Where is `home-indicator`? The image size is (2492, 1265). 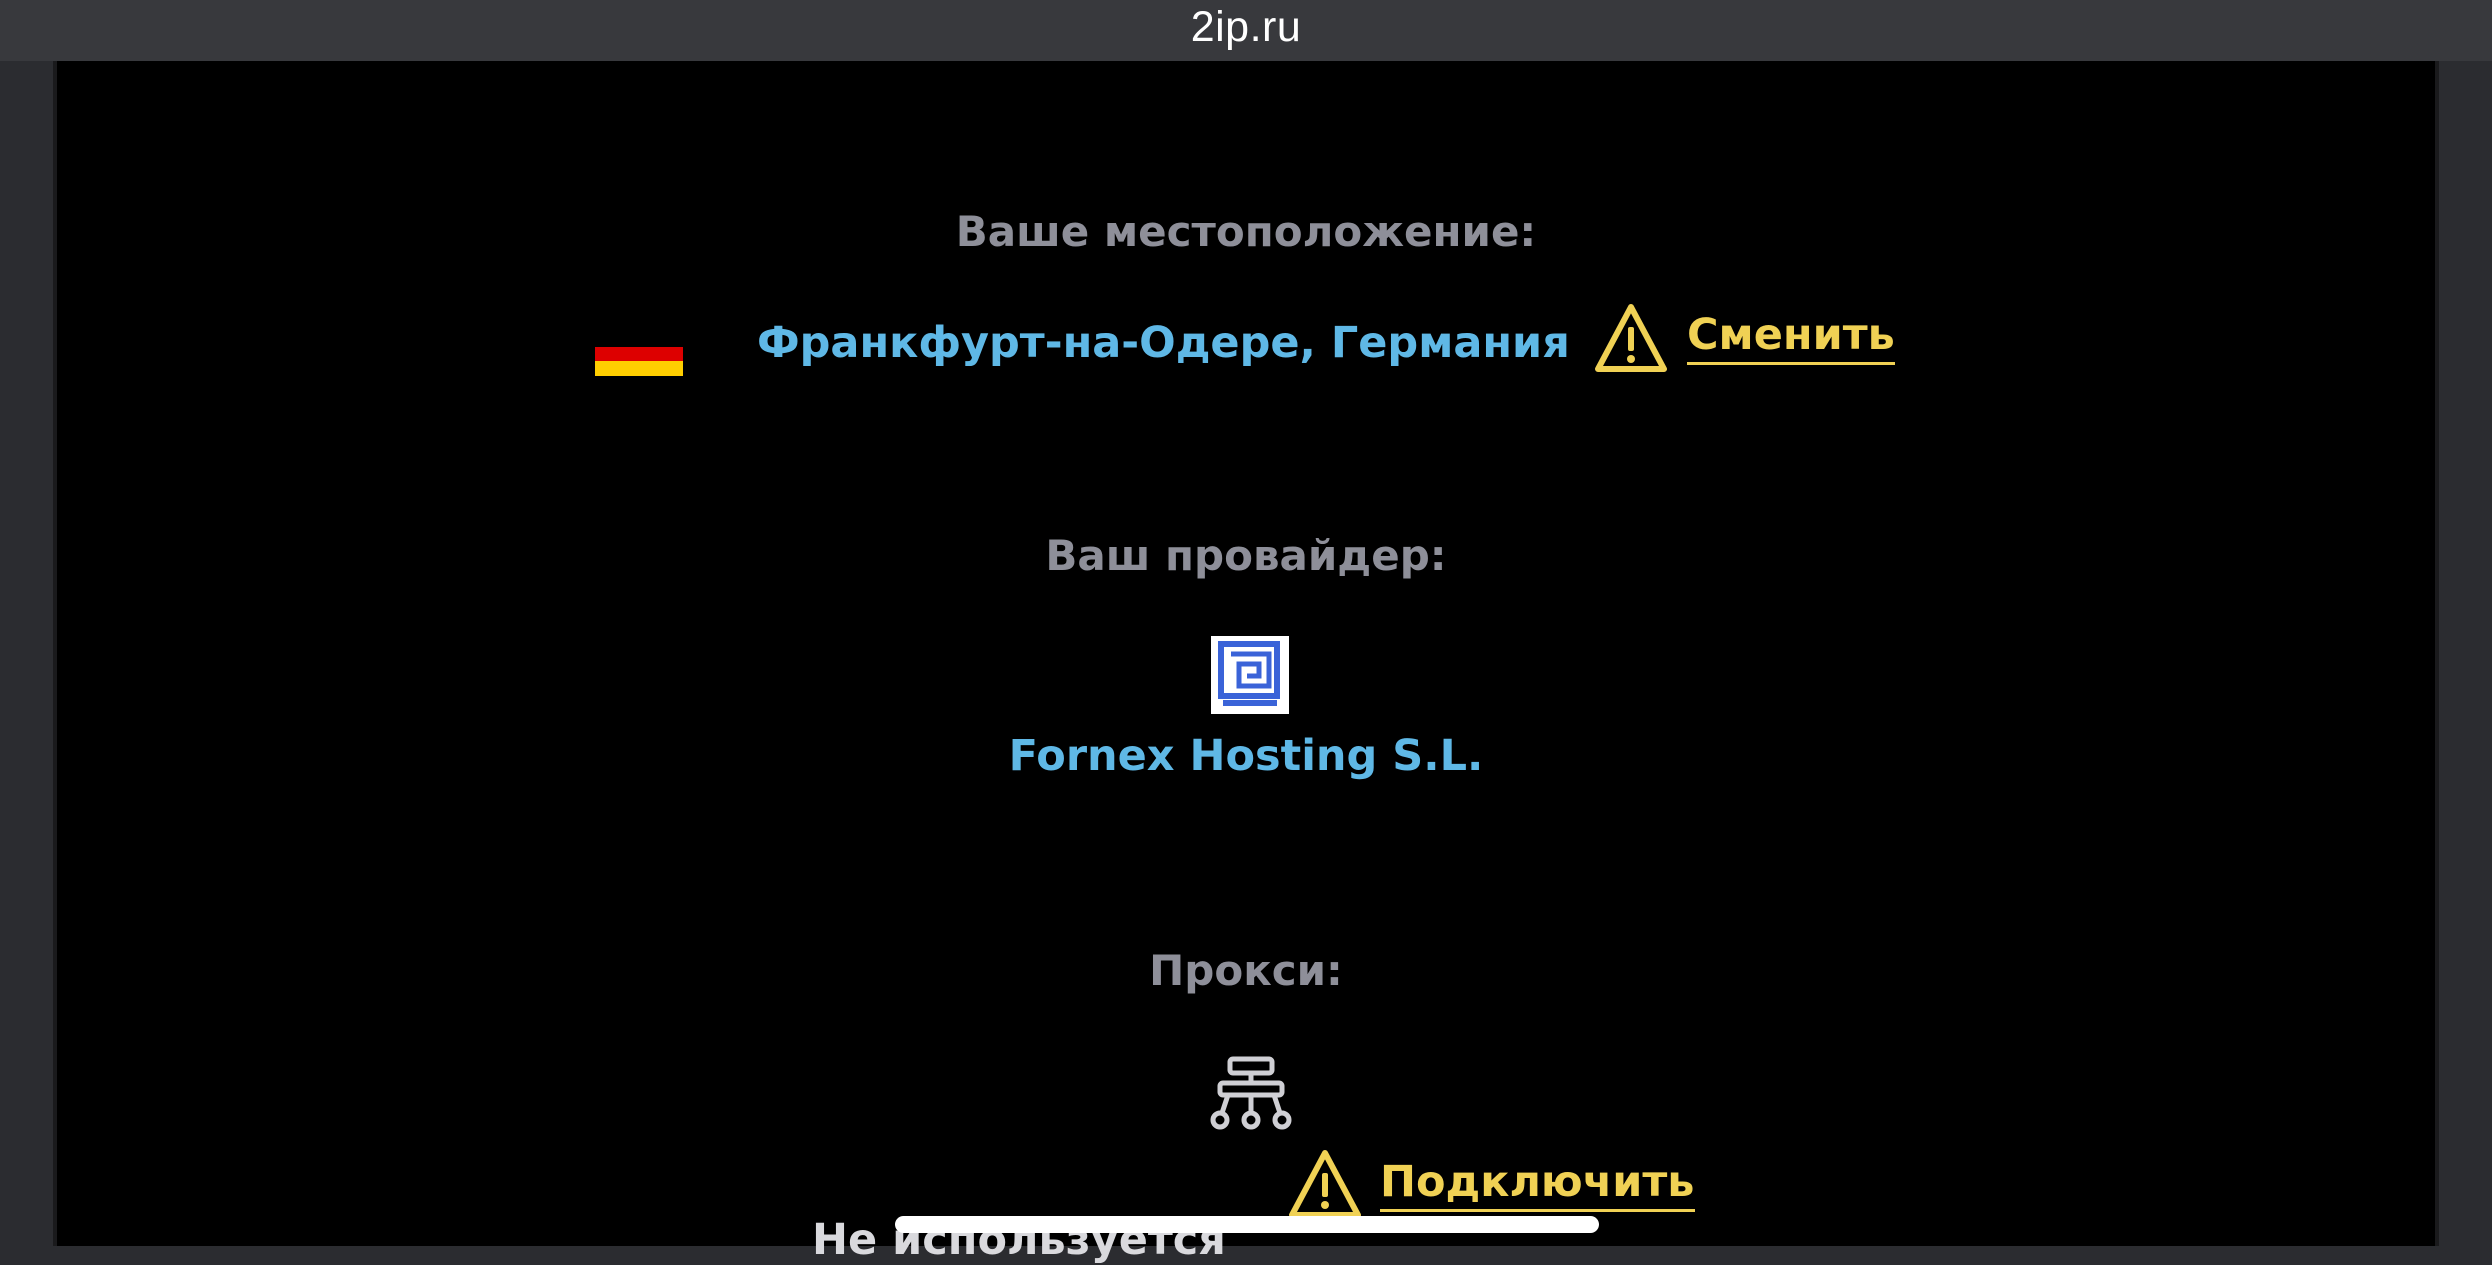
home-indicator is located at coordinates (1247, 1224).